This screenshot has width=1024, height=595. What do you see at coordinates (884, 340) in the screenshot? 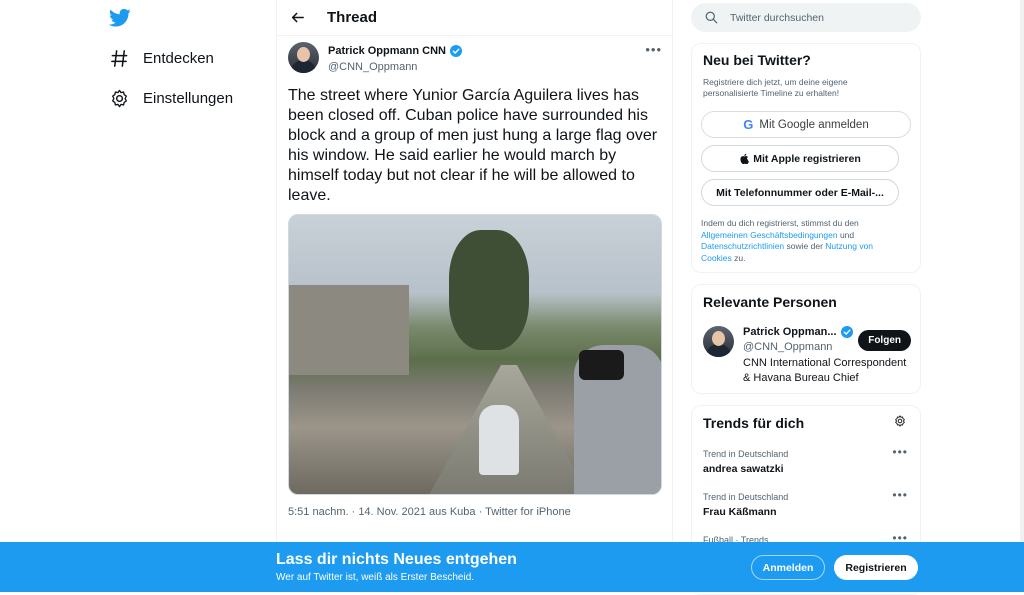
I see `follow-button: Folgen` at bounding box center [884, 340].